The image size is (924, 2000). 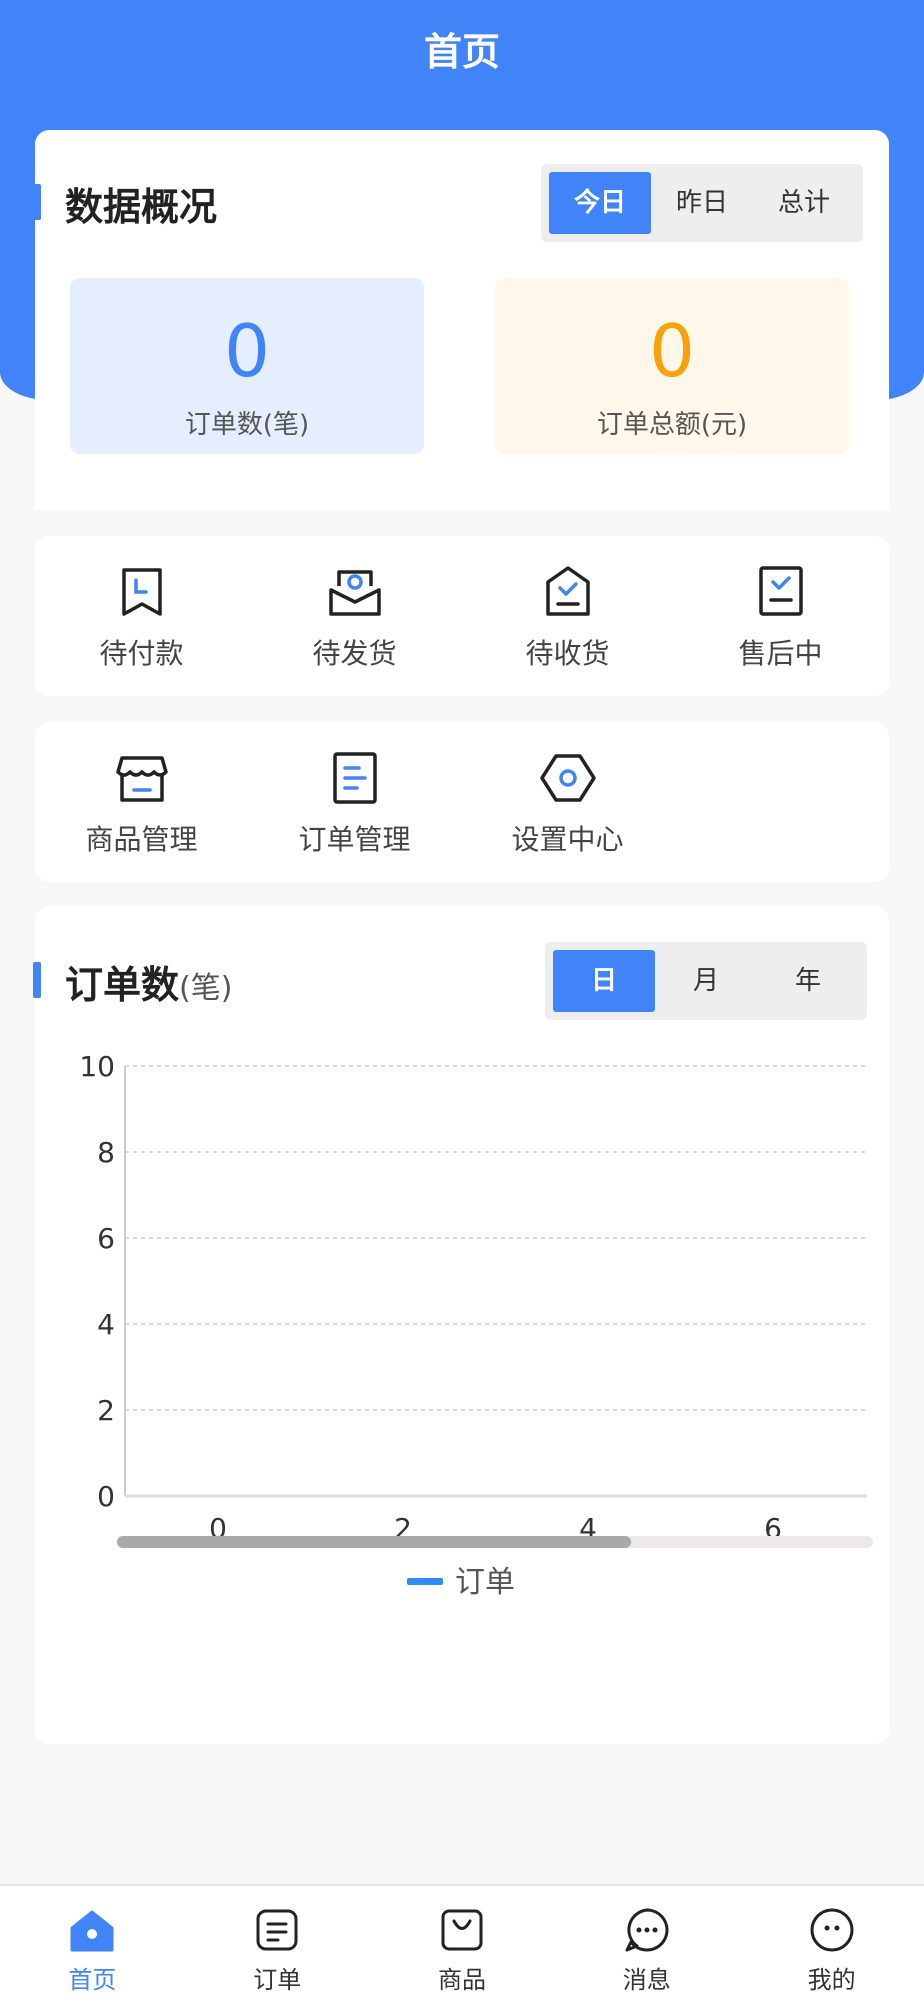 I want to click on order-count-label: 订单数(笔), so click(x=247, y=425).